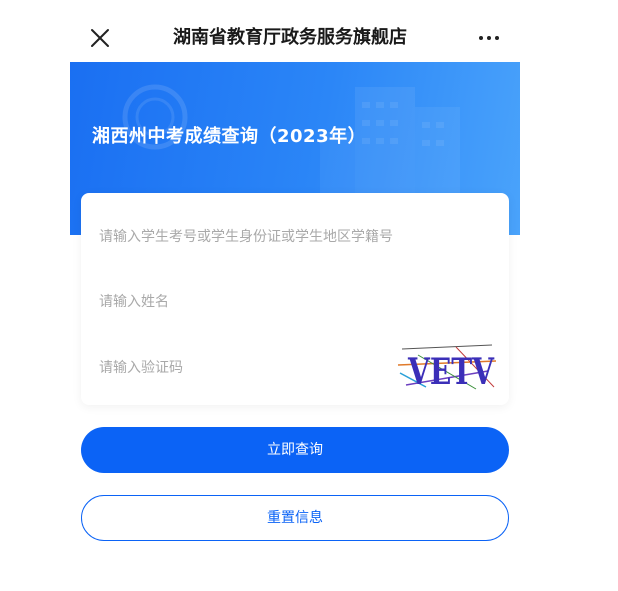 This screenshot has height=591, width=618. What do you see at coordinates (481, 38) in the screenshot?
I see `more-horizontal-icon` at bounding box center [481, 38].